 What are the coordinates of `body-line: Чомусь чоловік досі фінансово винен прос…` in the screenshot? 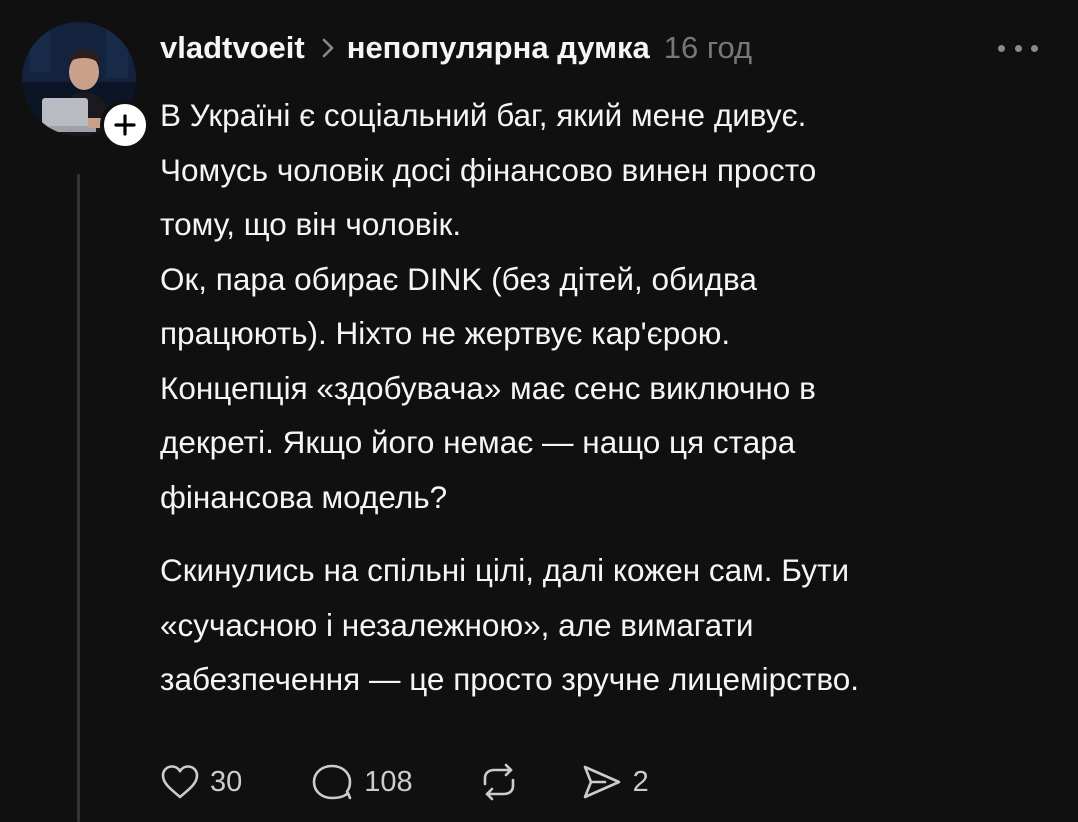 It's located at (488, 169).